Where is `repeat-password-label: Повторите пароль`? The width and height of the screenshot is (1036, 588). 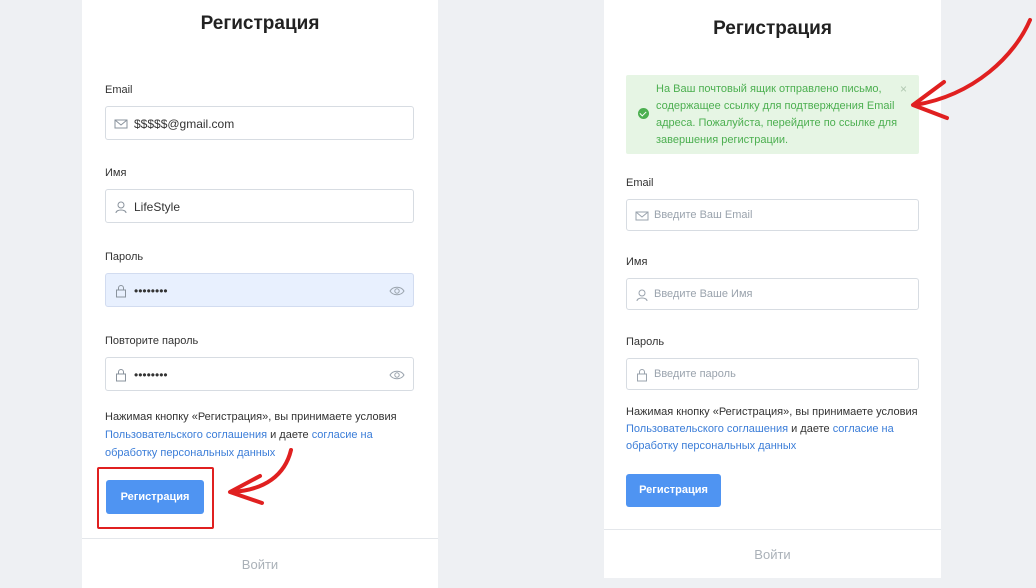
repeat-password-label: Повторите пароль is located at coordinates (152, 341).